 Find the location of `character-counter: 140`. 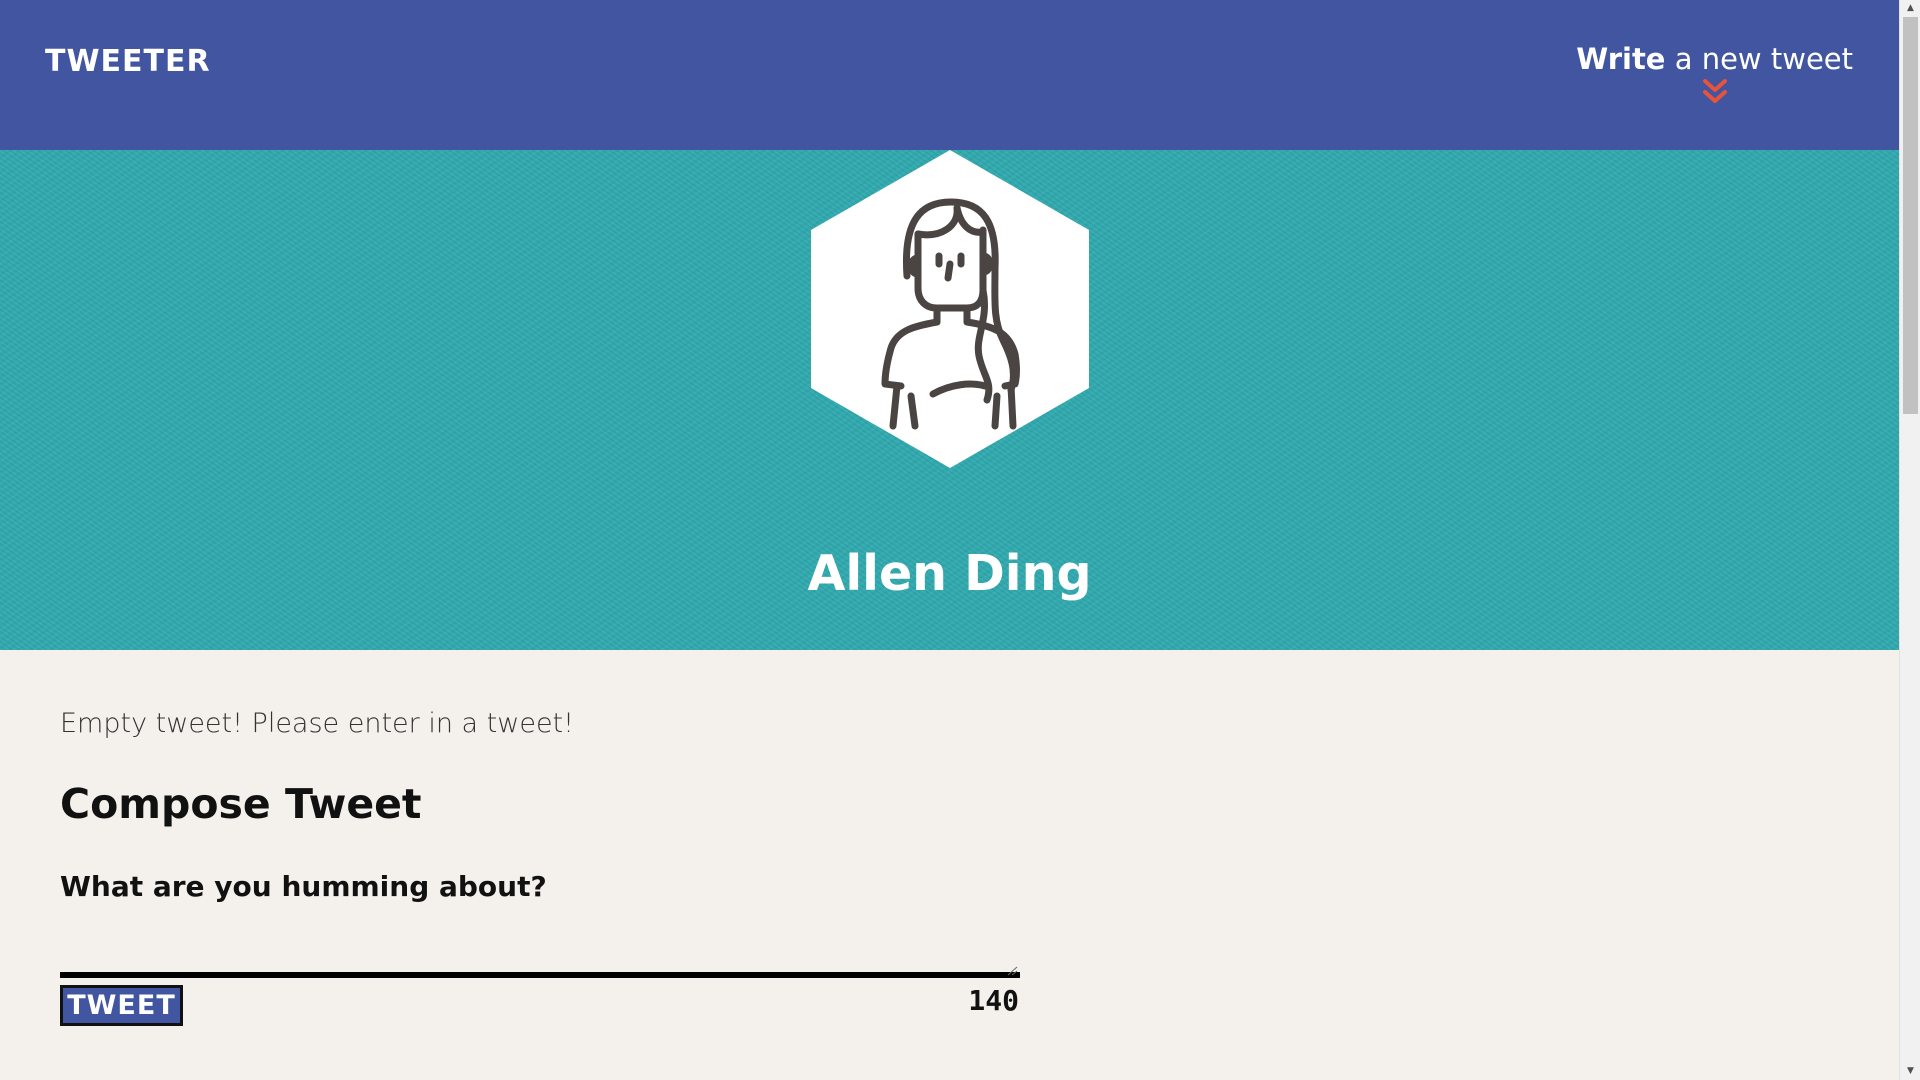

character-counter: 140 is located at coordinates (993, 1000).